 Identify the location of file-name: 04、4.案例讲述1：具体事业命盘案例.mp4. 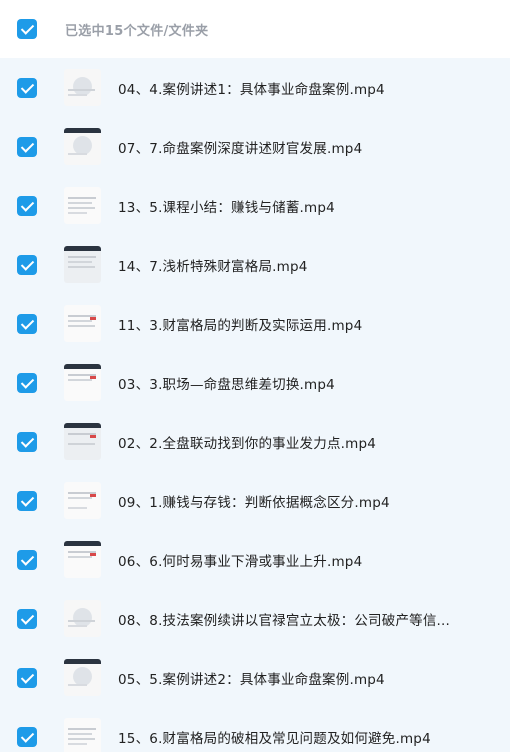
(251, 89).